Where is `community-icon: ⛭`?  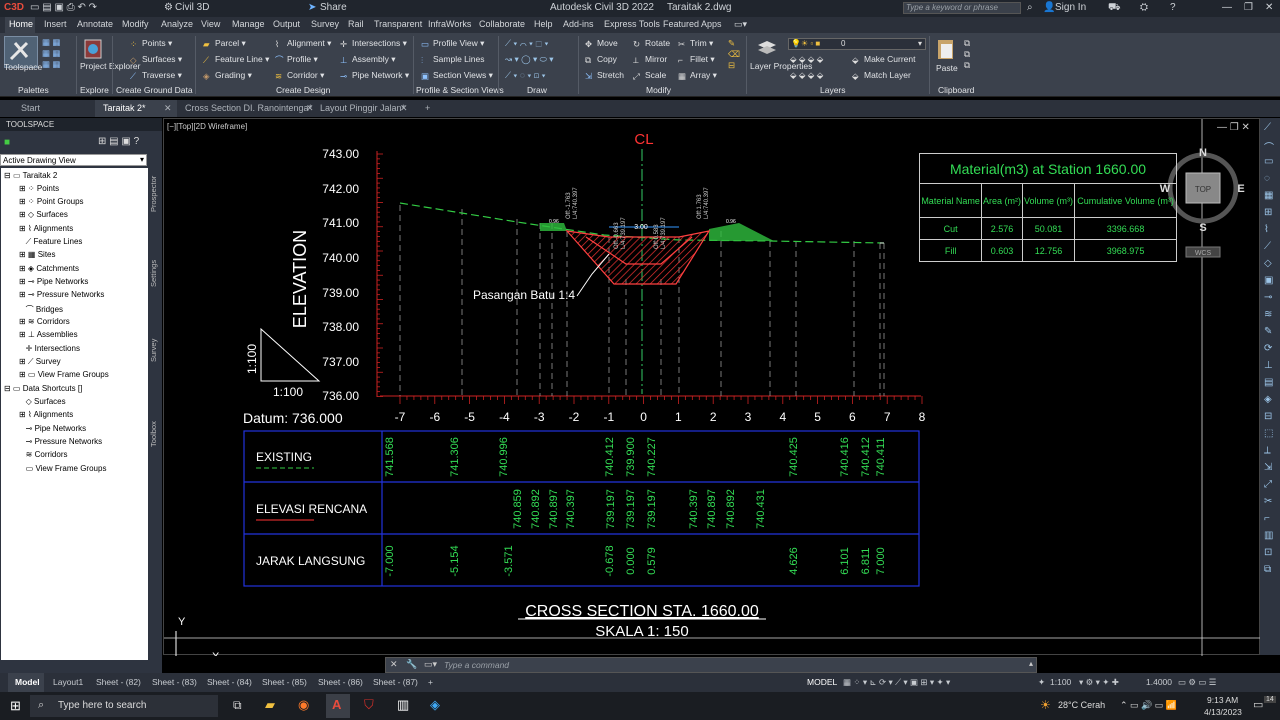
community-icon: ⛭ is located at coordinates (1144, 7).